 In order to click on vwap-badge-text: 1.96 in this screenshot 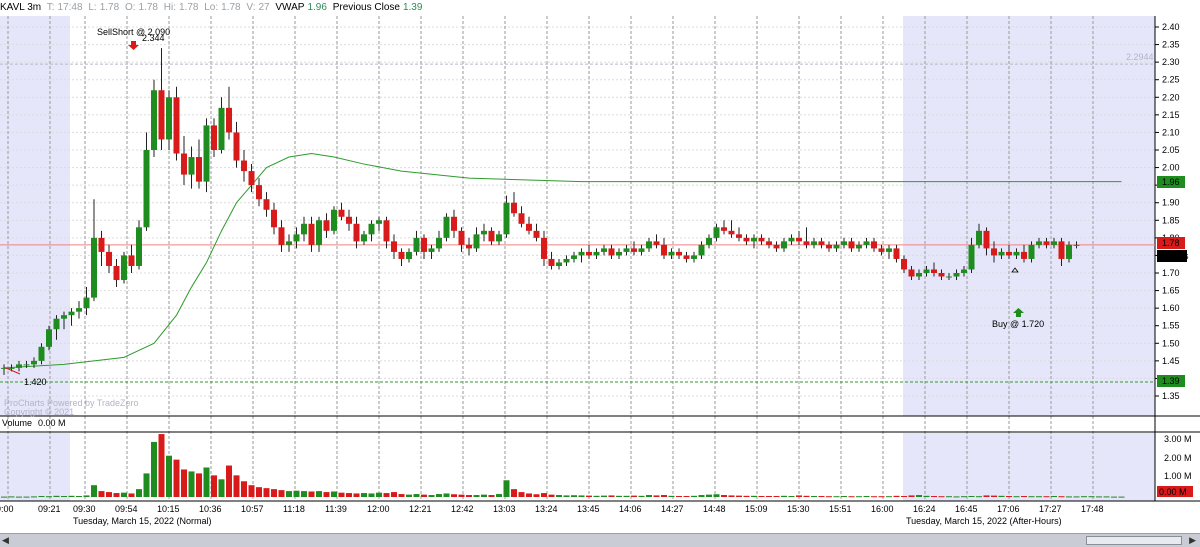, I will do `click(1171, 182)`.